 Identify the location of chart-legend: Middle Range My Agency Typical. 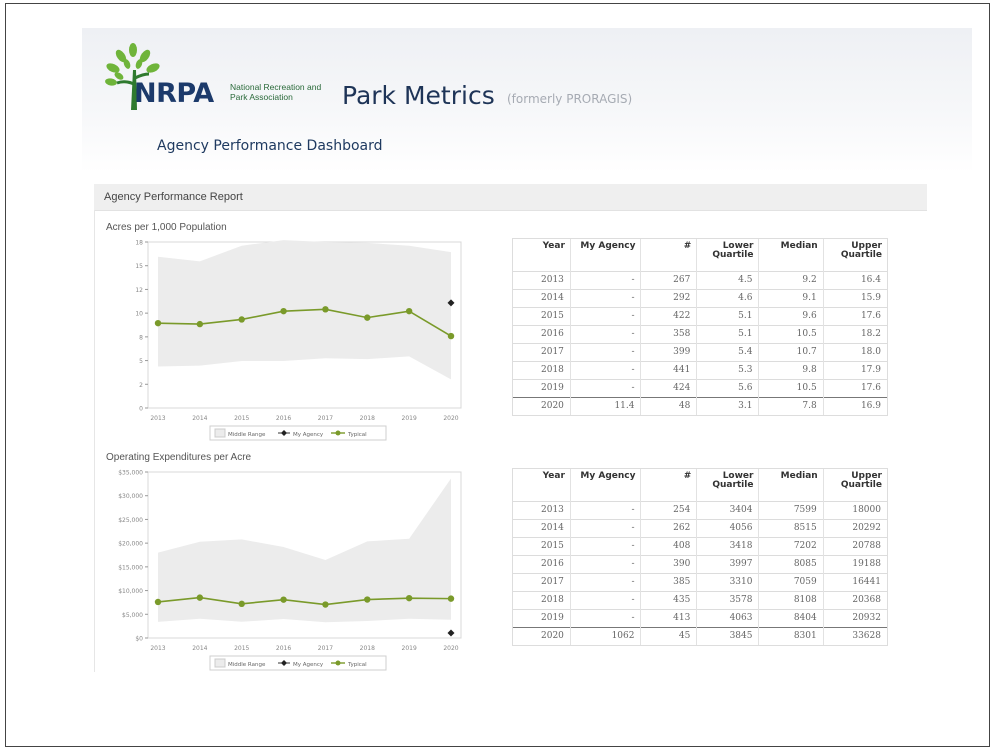
(298, 663).